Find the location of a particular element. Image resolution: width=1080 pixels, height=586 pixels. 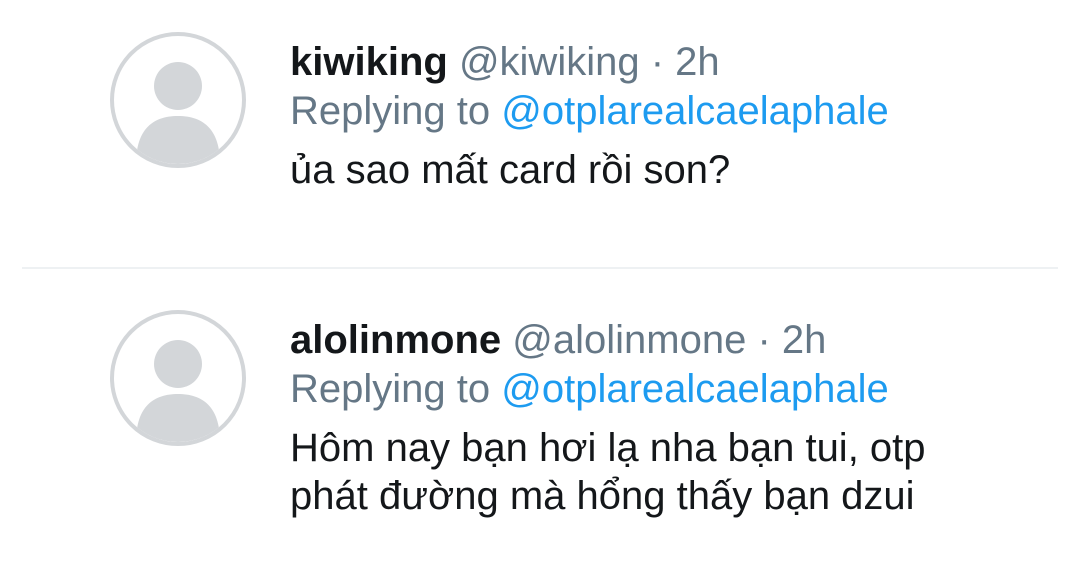

display-name: alolinmone is located at coordinates (395, 340).